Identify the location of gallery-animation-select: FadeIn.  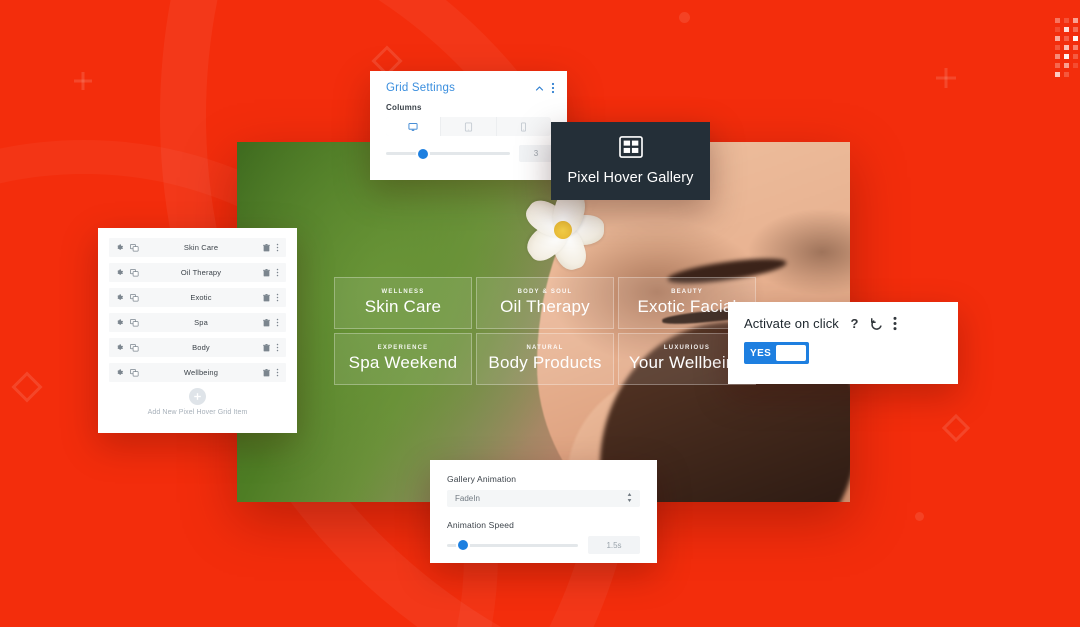
(543, 498).